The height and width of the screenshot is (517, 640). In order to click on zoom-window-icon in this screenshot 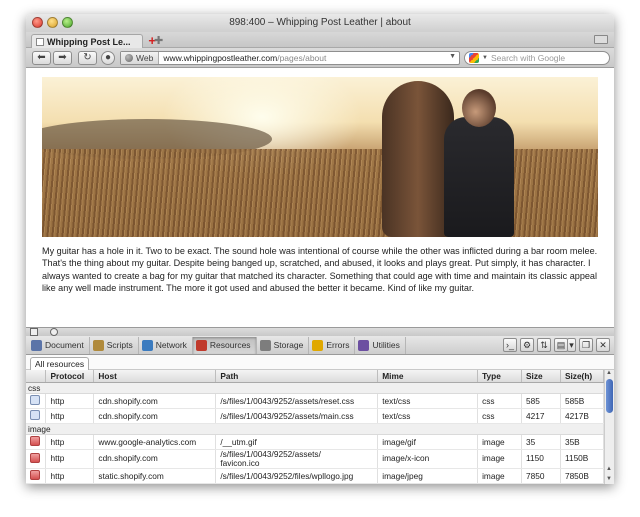, I will do `click(67, 22)`.